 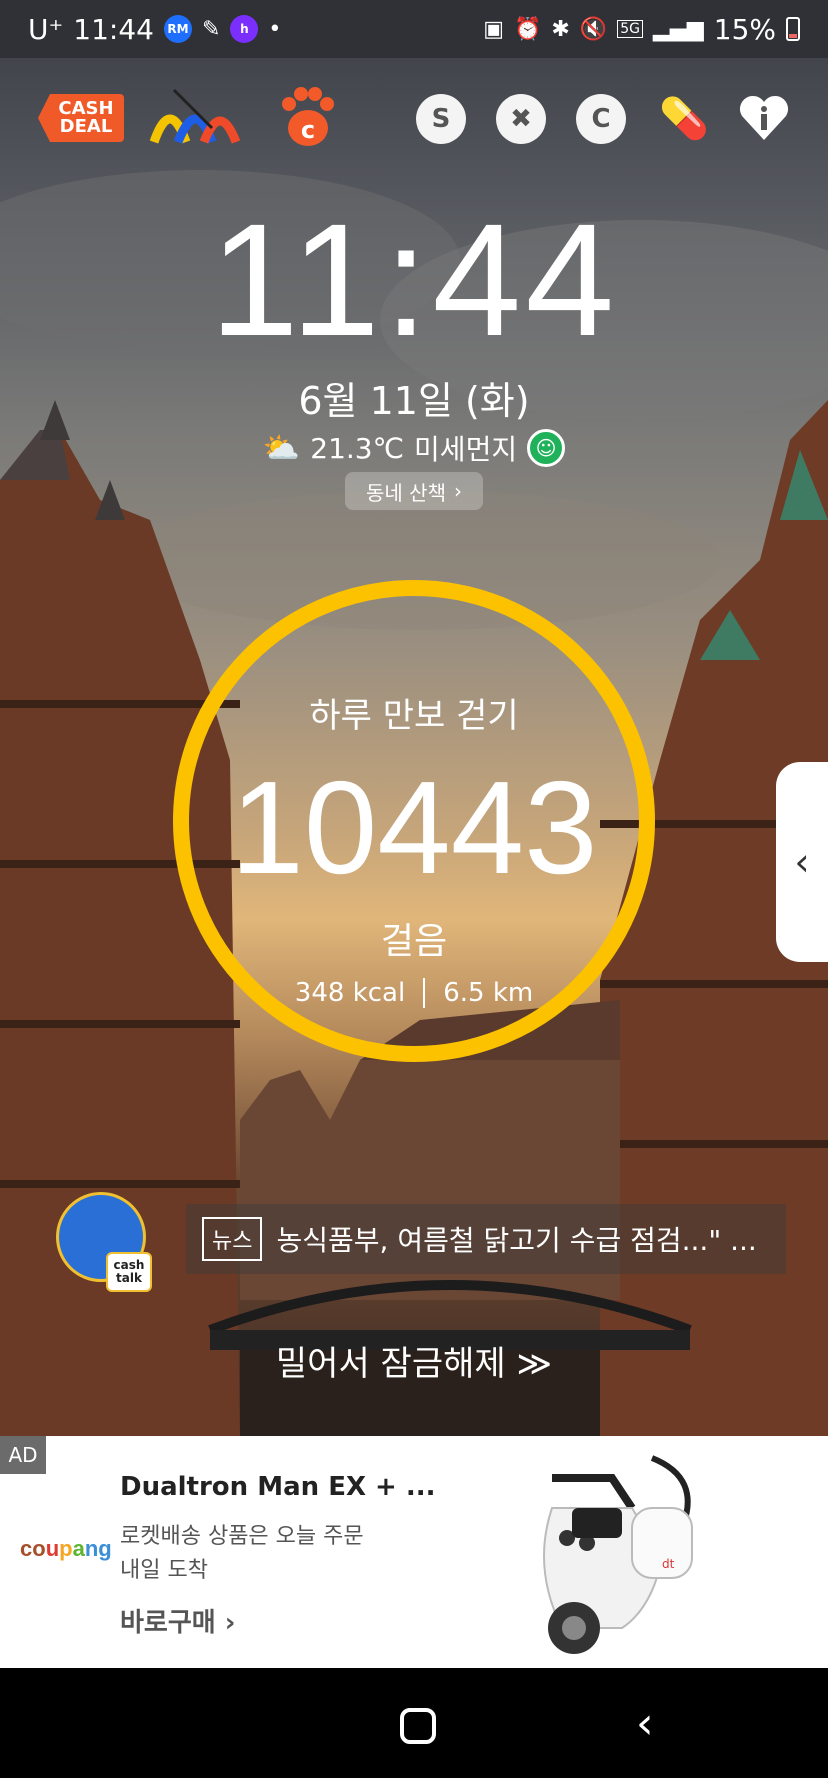 What do you see at coordinates (46, 29) in the screenshot?
I see `carrier-label: U⁺` at bounding box center [46, 29].